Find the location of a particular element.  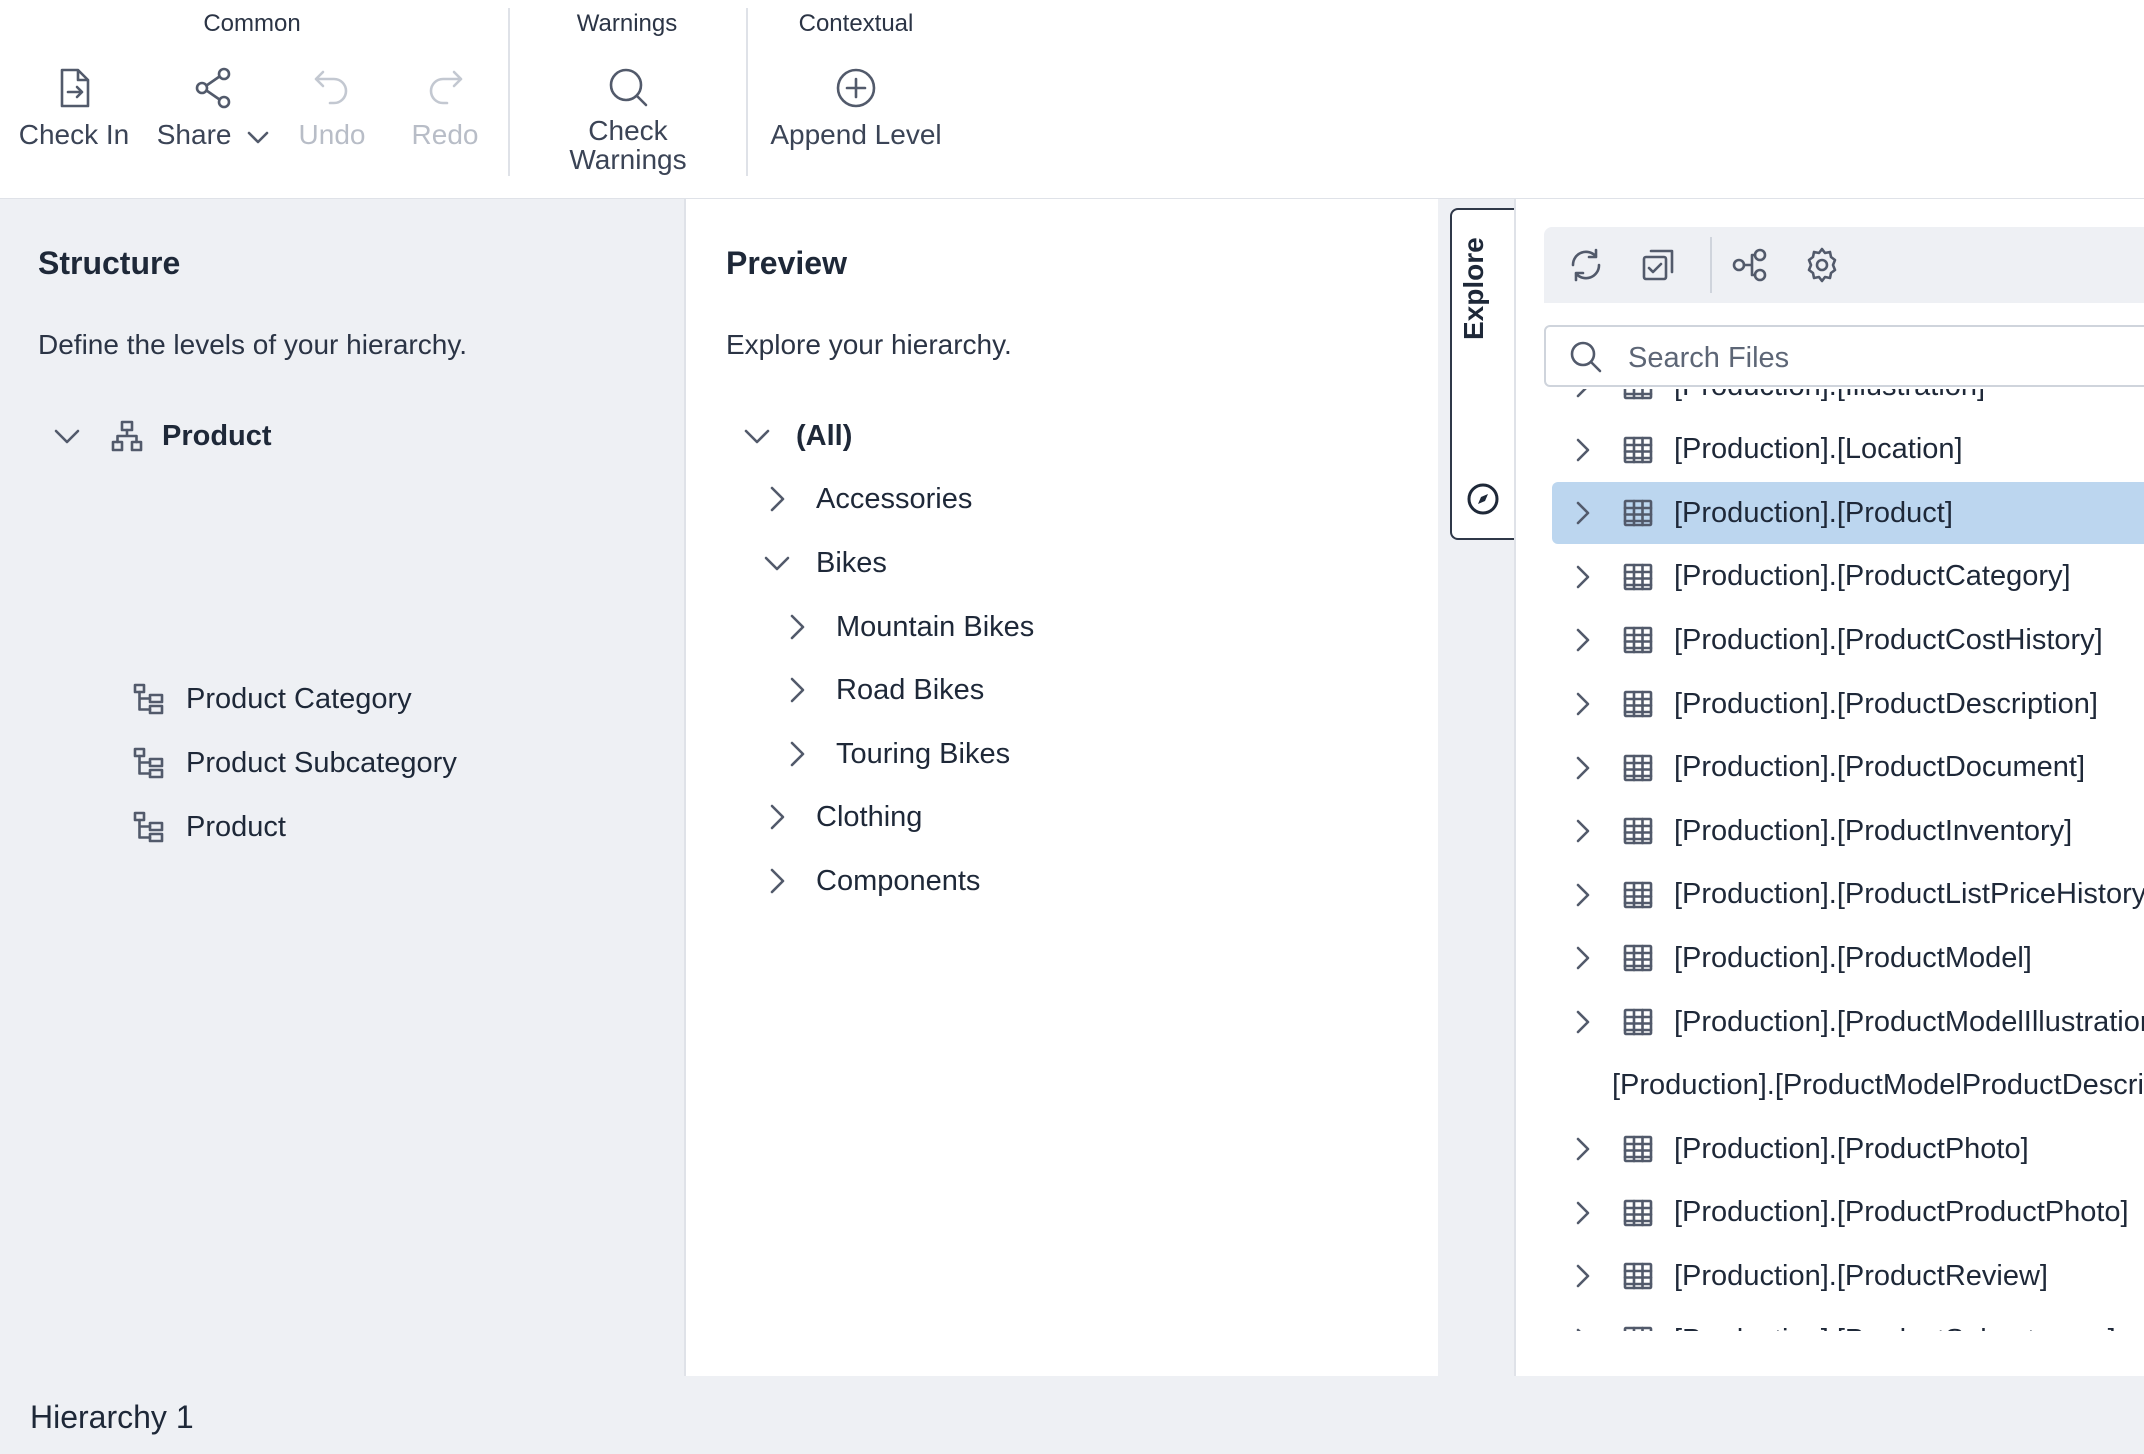

preview-title: Preview is located at coordinates (786, 263).